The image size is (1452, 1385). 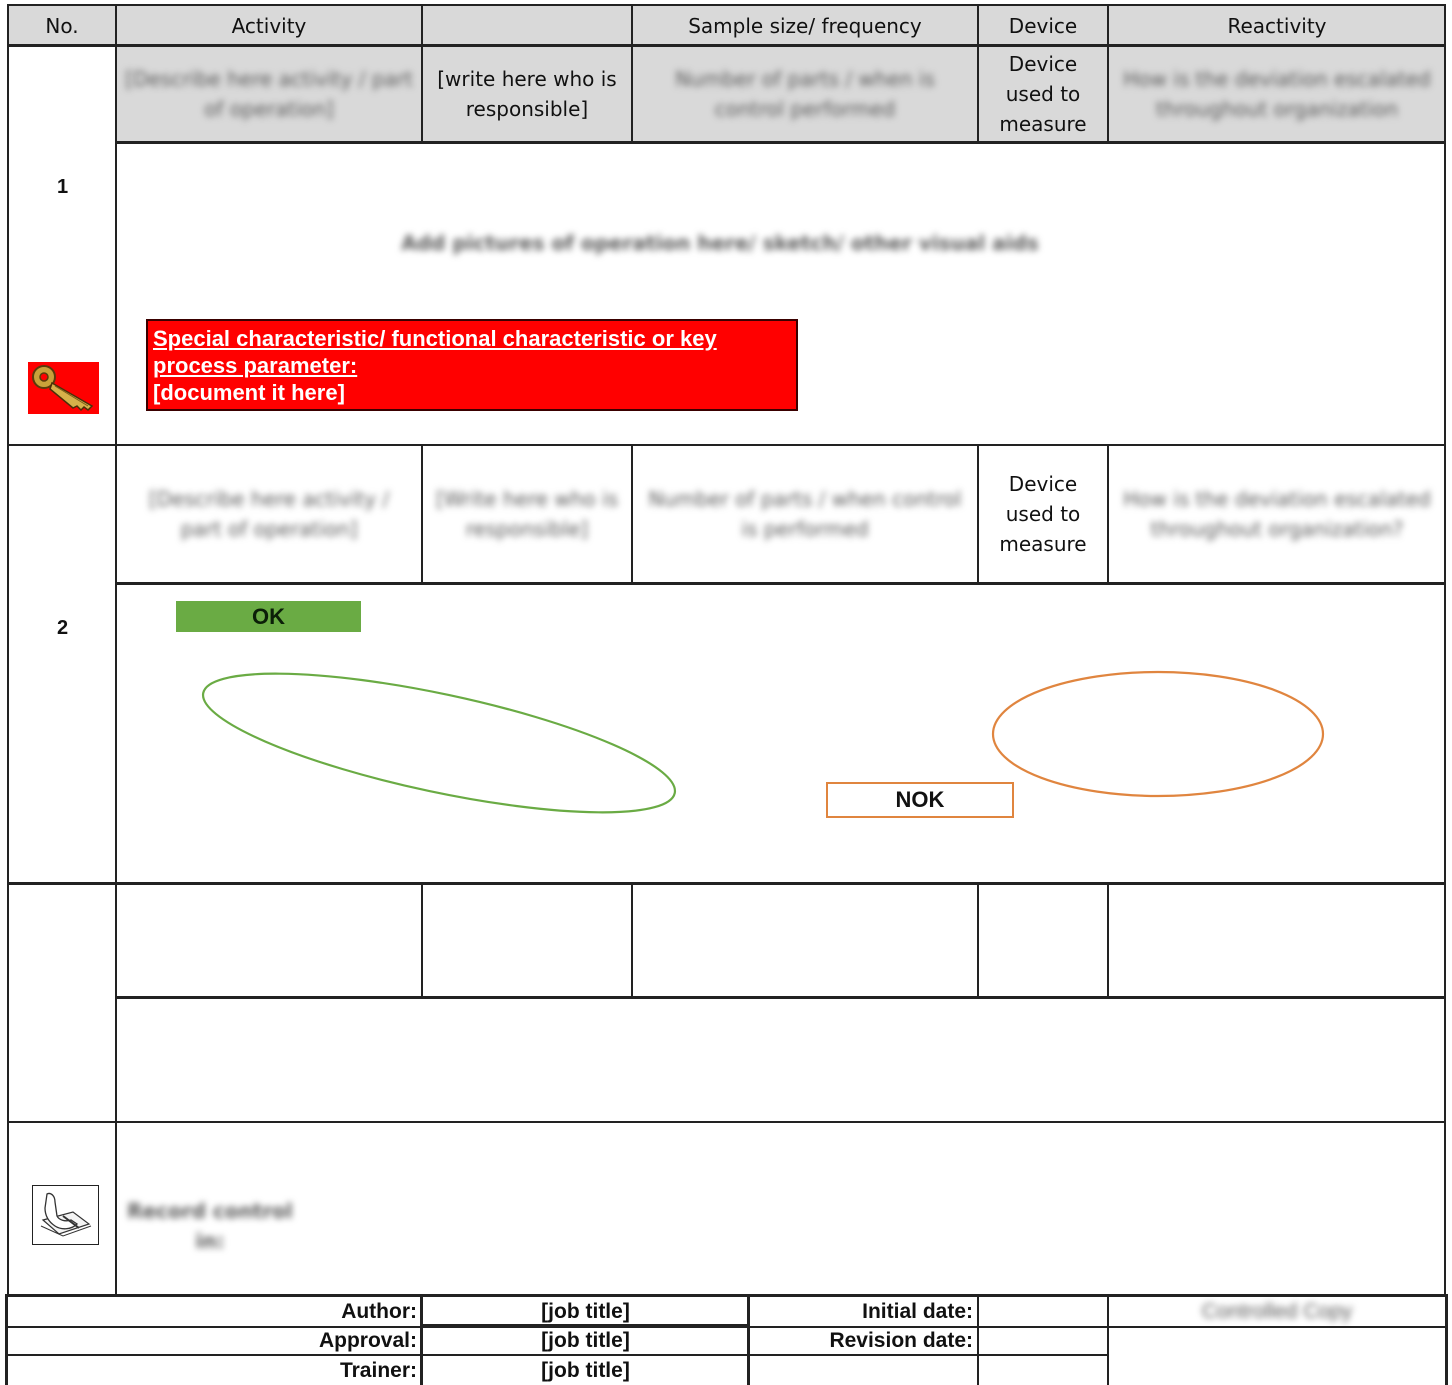 I want to click on record-control-text: Record control in:, so click(x=210, y=1226).